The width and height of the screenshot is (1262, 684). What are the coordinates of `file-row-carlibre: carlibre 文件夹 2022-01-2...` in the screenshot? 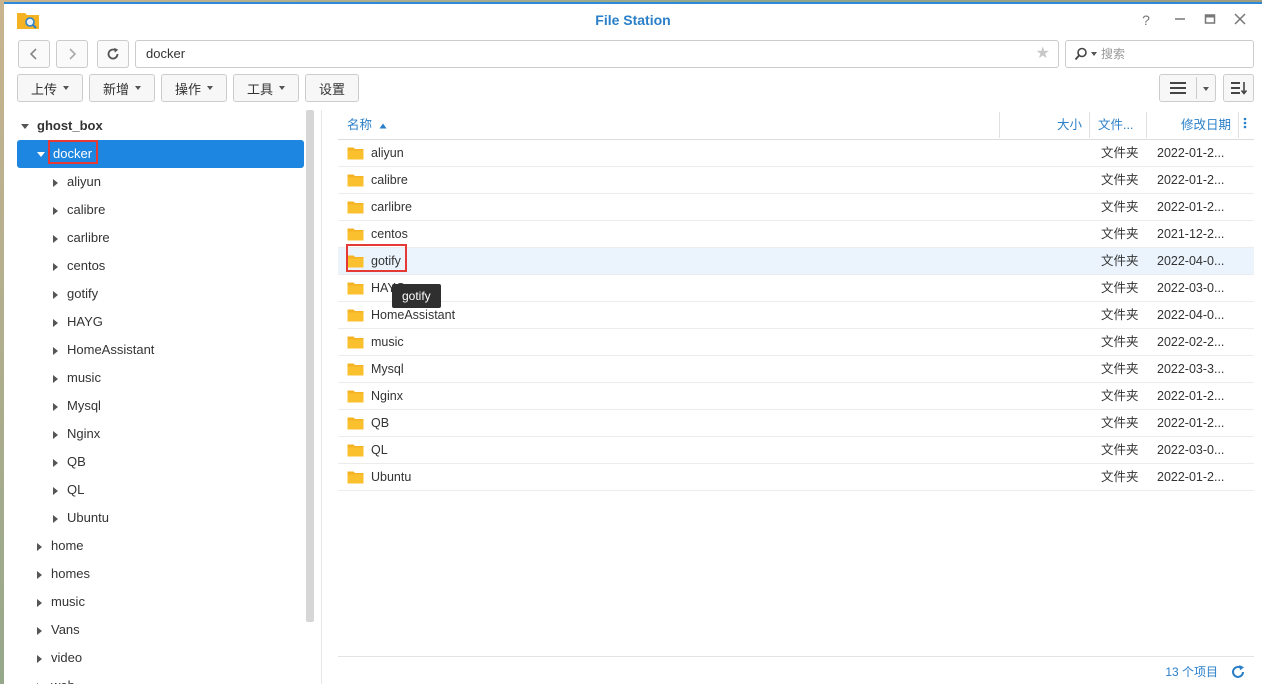 It's located at (796, 207).